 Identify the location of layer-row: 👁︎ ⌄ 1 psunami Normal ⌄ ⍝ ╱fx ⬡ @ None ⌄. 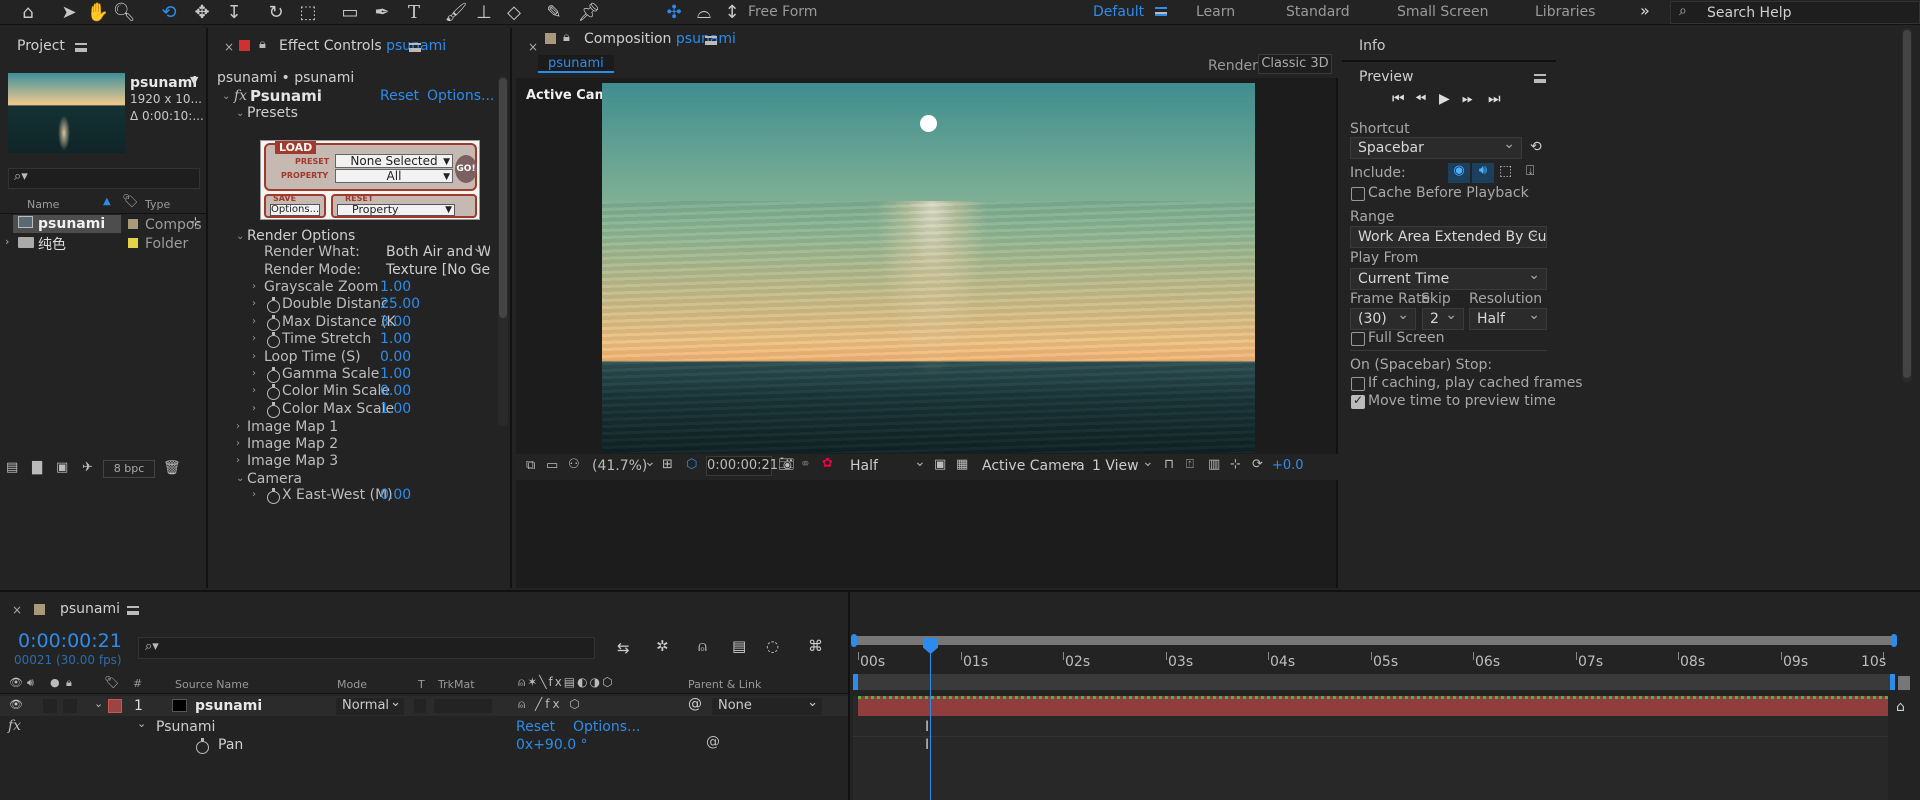
(425, 705).